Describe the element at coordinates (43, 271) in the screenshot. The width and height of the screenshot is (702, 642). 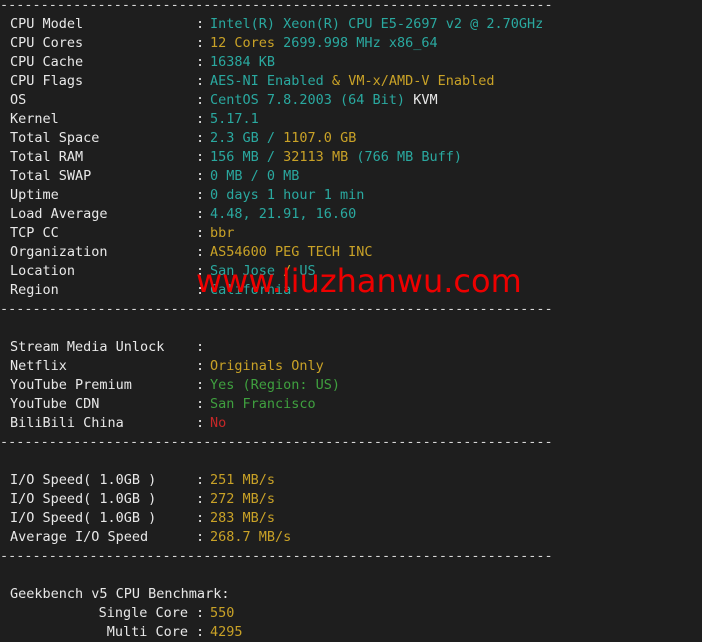
I see `info-label: Location` at that location.